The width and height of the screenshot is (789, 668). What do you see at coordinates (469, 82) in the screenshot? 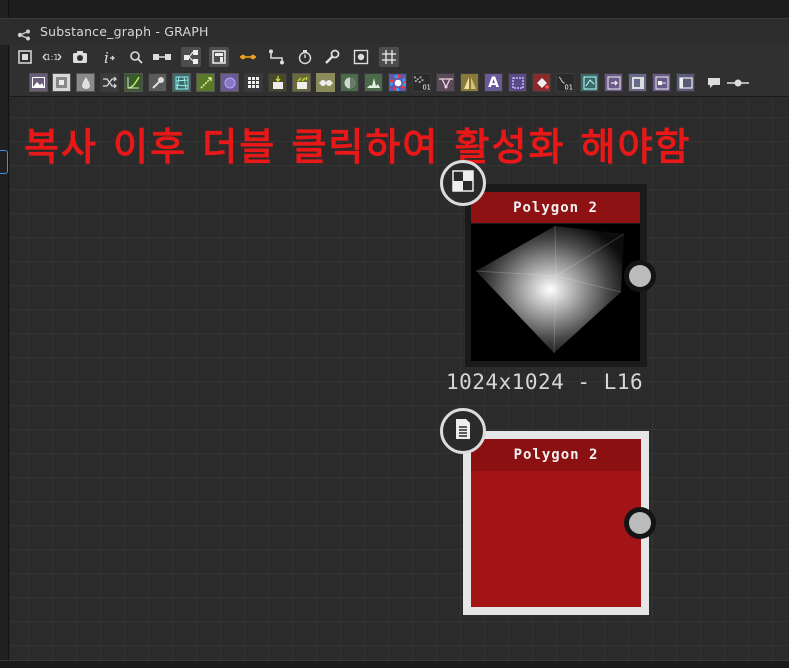
I see `mirror-node-icon` at bounding box center [469, 82].